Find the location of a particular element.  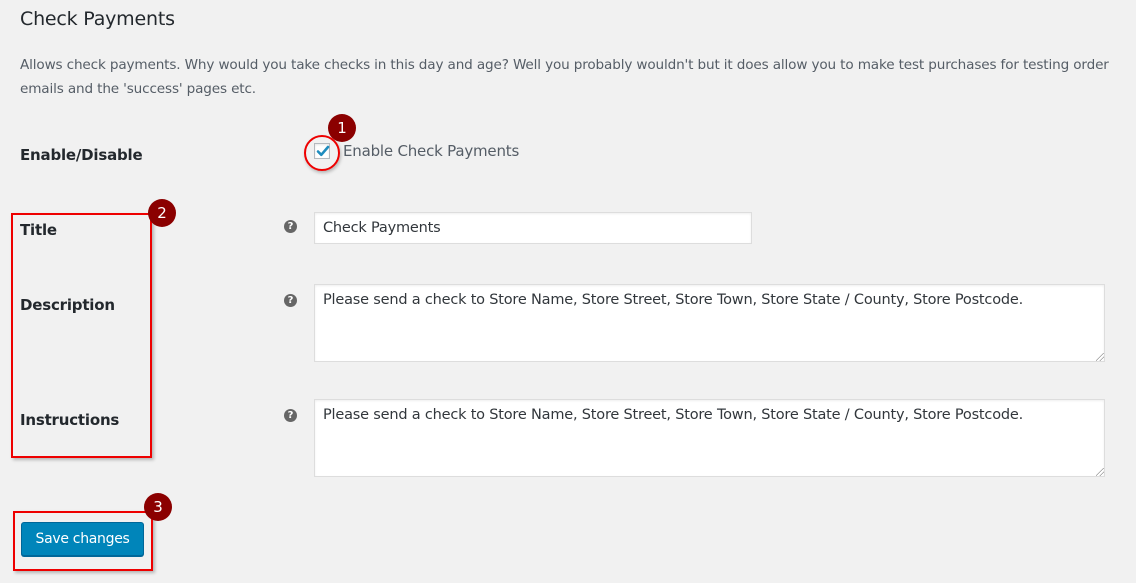

enable-disable-label: Enable/Disable is located at coordinates (81, 155).